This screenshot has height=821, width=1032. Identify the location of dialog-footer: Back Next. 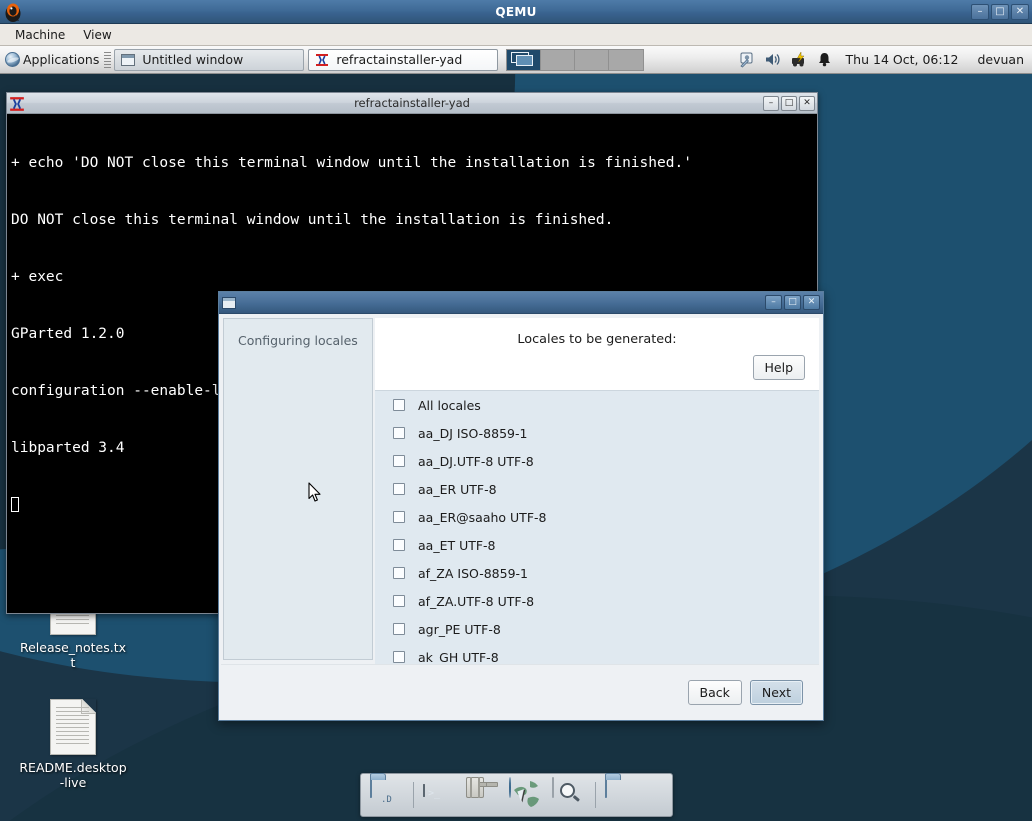
(520, 692).